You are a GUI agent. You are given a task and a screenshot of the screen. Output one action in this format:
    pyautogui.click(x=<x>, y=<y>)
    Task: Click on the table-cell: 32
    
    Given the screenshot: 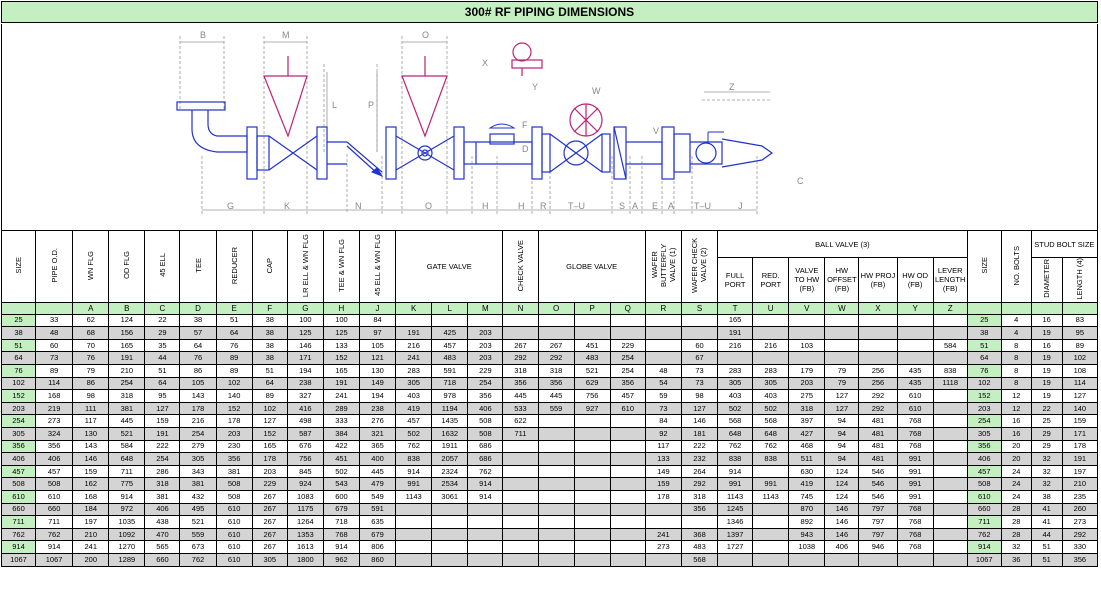 What is the action you would take?
    pyautogui.click(x=1046, y=471)
    